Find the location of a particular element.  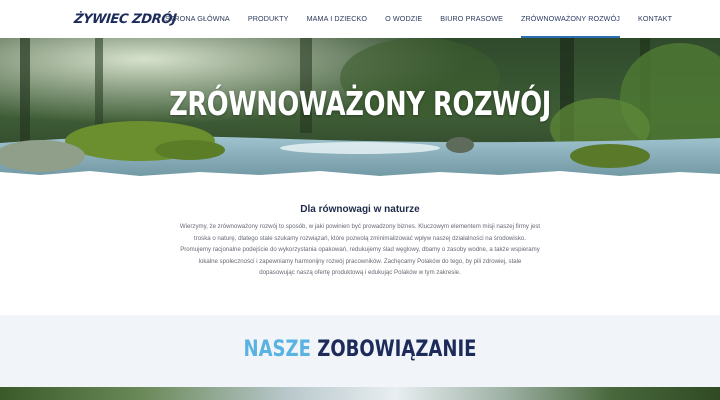

nav-item-zrownowazony-rozwoj: ZRÓWNOWAŻONY ROZWÓJ is located at coordinates (570, 19).